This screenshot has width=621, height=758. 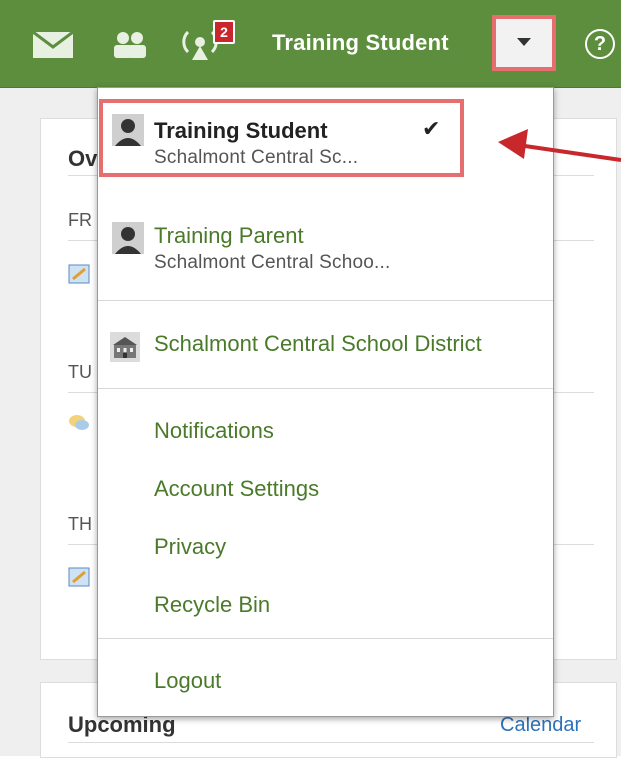 I want to click on help-icon: ?, so click(x=600, y=44).